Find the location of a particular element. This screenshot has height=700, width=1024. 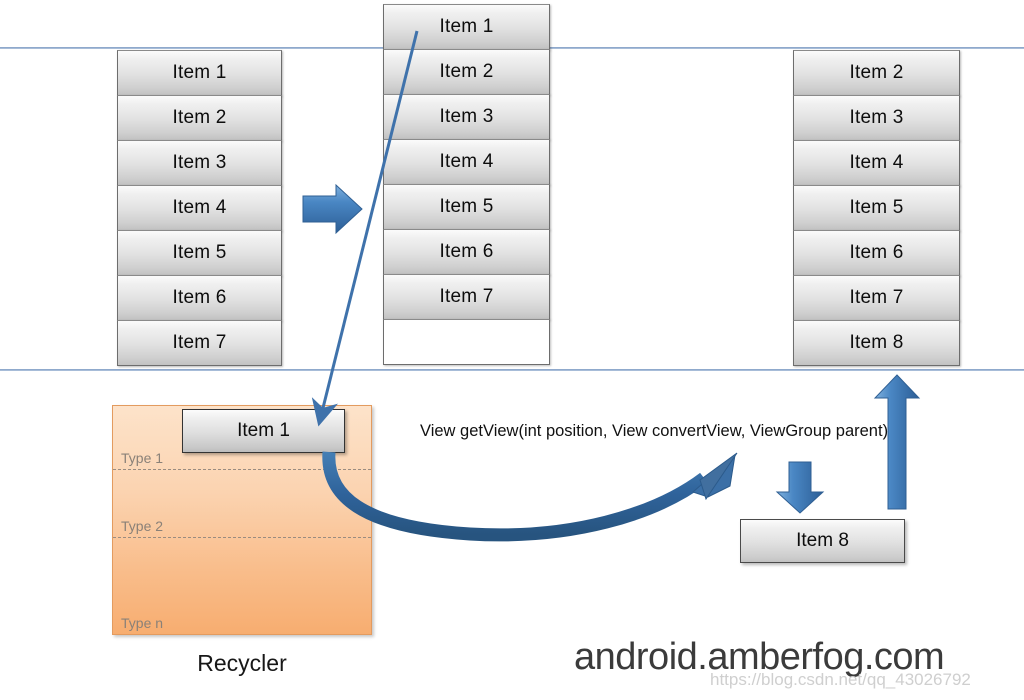

attach-up-arrow is located at coordinates (897, 442).